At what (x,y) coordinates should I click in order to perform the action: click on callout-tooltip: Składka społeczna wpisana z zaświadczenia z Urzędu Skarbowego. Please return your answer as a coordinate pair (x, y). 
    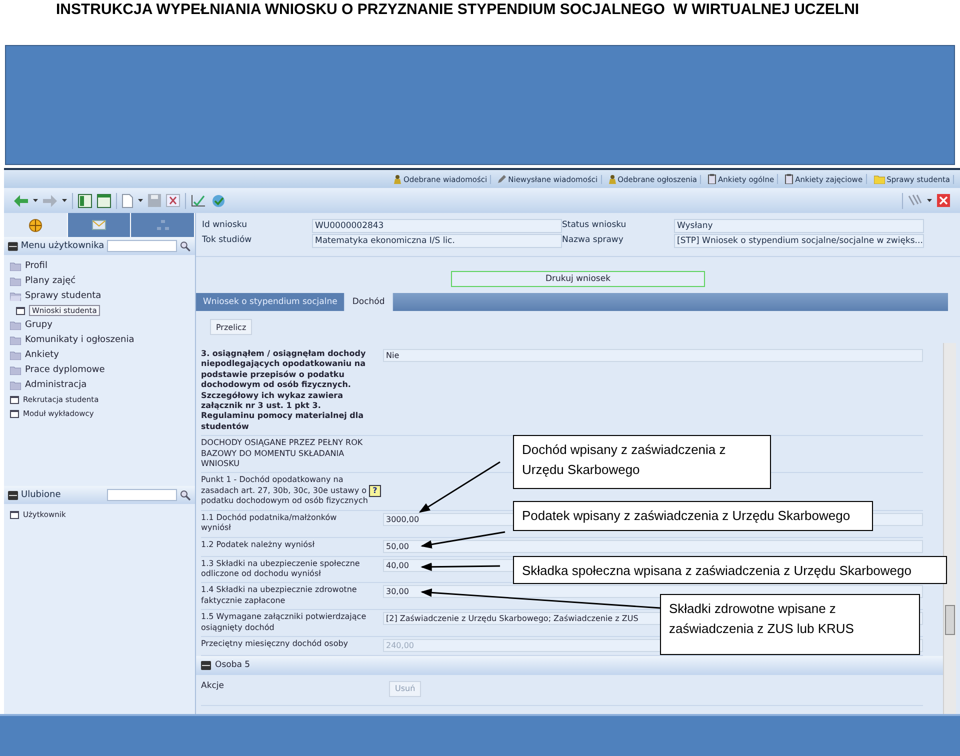
    Looking at the image, I should click on (730, 570).